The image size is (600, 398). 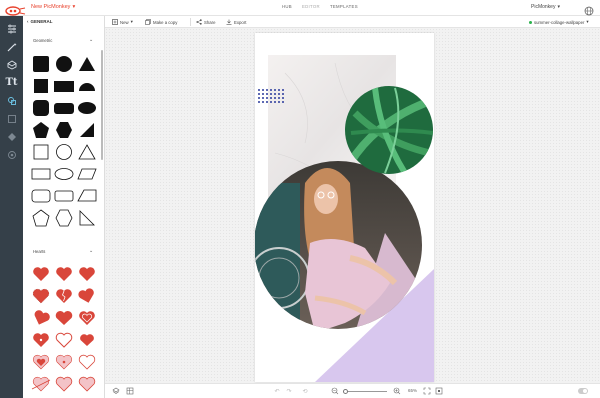 What do you see at coordinates (11, 118) in the screenshot?
I see `frame-icon` at bounding box center [11, 118].